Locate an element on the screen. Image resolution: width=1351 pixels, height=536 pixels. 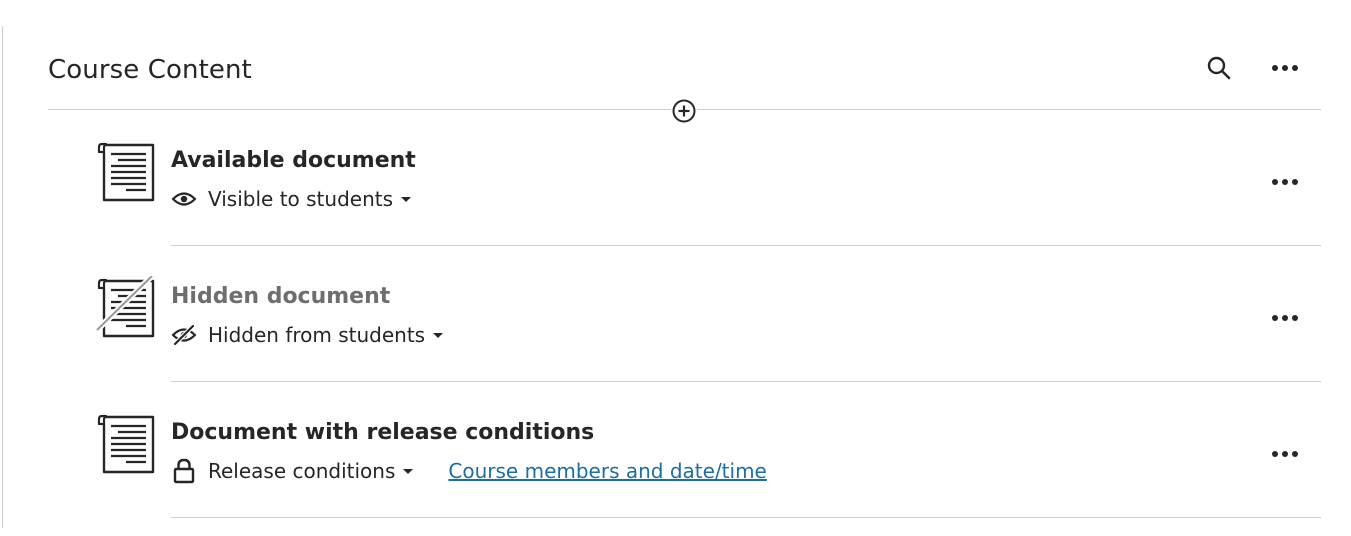
visibility-label: Hidden from students is located at coordinates (317, 335).